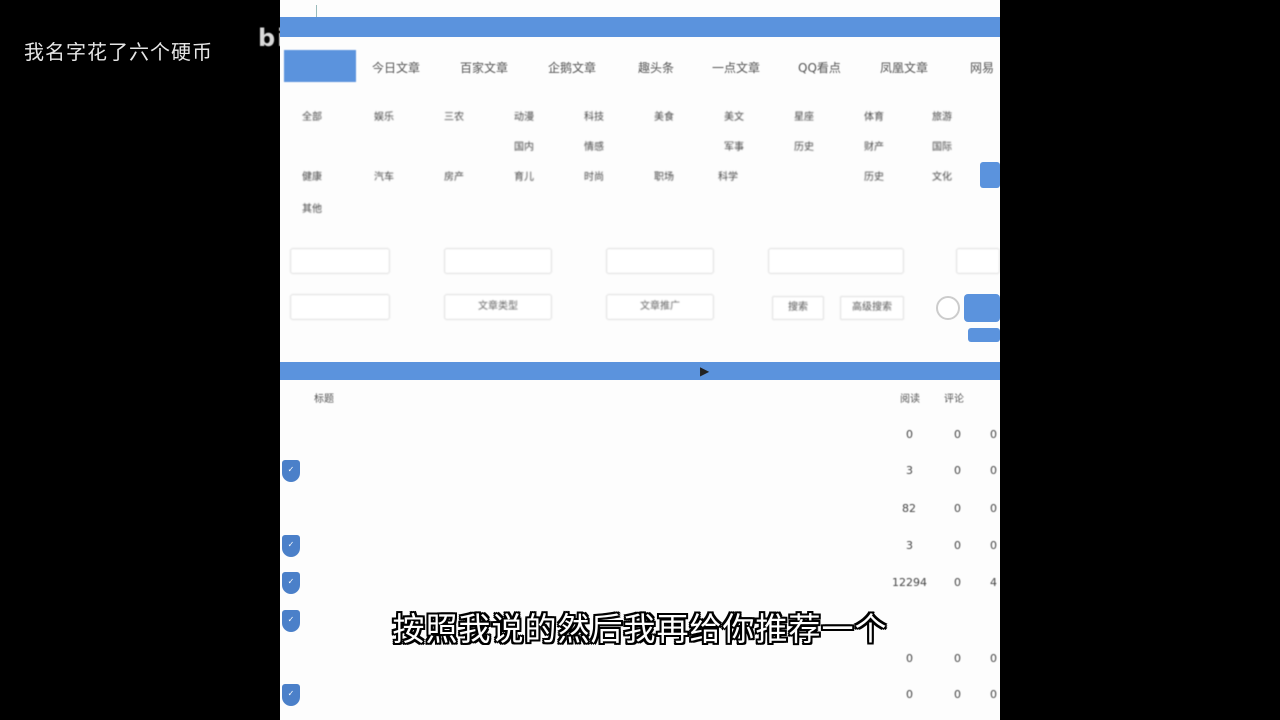  I want to click on side-tab-button, so click(990, 175).